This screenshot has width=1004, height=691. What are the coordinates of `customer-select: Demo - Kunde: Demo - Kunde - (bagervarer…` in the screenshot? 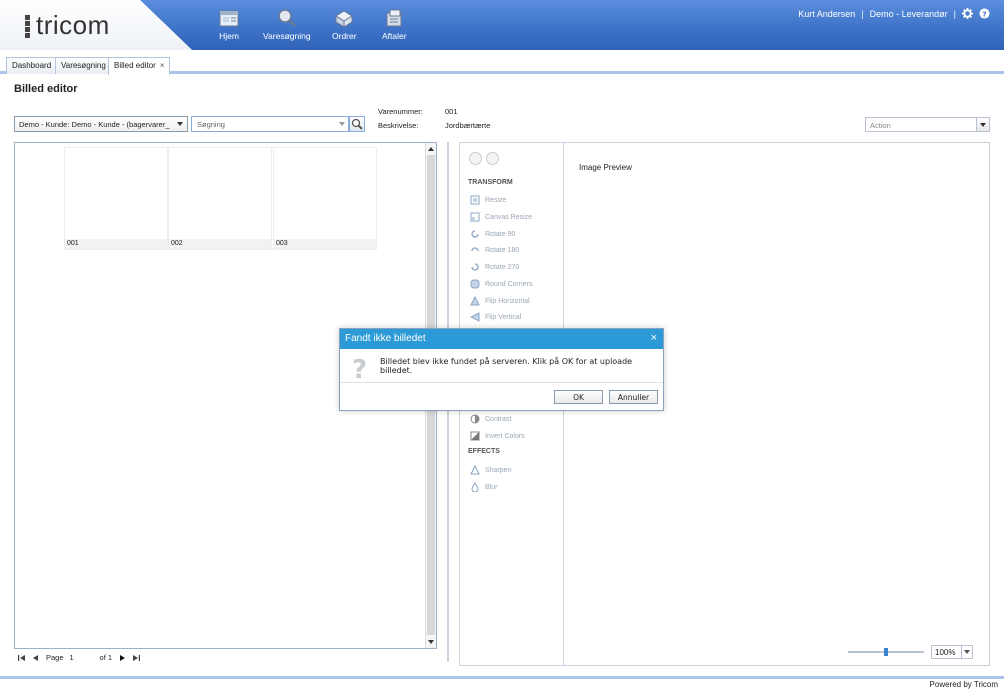 It's located at (101, 124).